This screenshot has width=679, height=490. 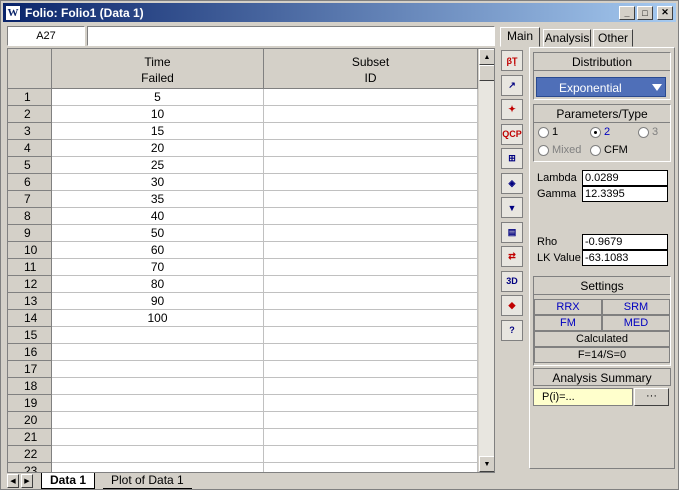 I want to click on time-failed-cell: 35, so click(x=158, y=199).